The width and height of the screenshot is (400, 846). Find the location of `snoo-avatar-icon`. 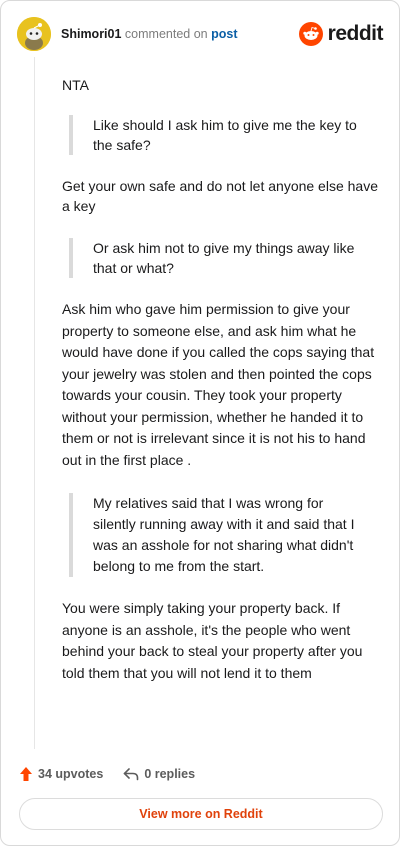

snoo-avatar-icon is located at coordinates (34, 34).